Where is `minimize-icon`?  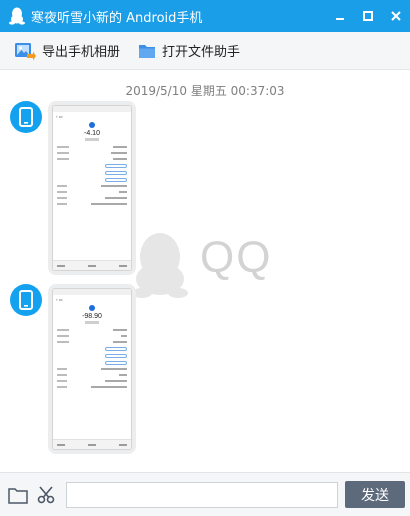
minimize-icon is located at coordinates (340, 16).